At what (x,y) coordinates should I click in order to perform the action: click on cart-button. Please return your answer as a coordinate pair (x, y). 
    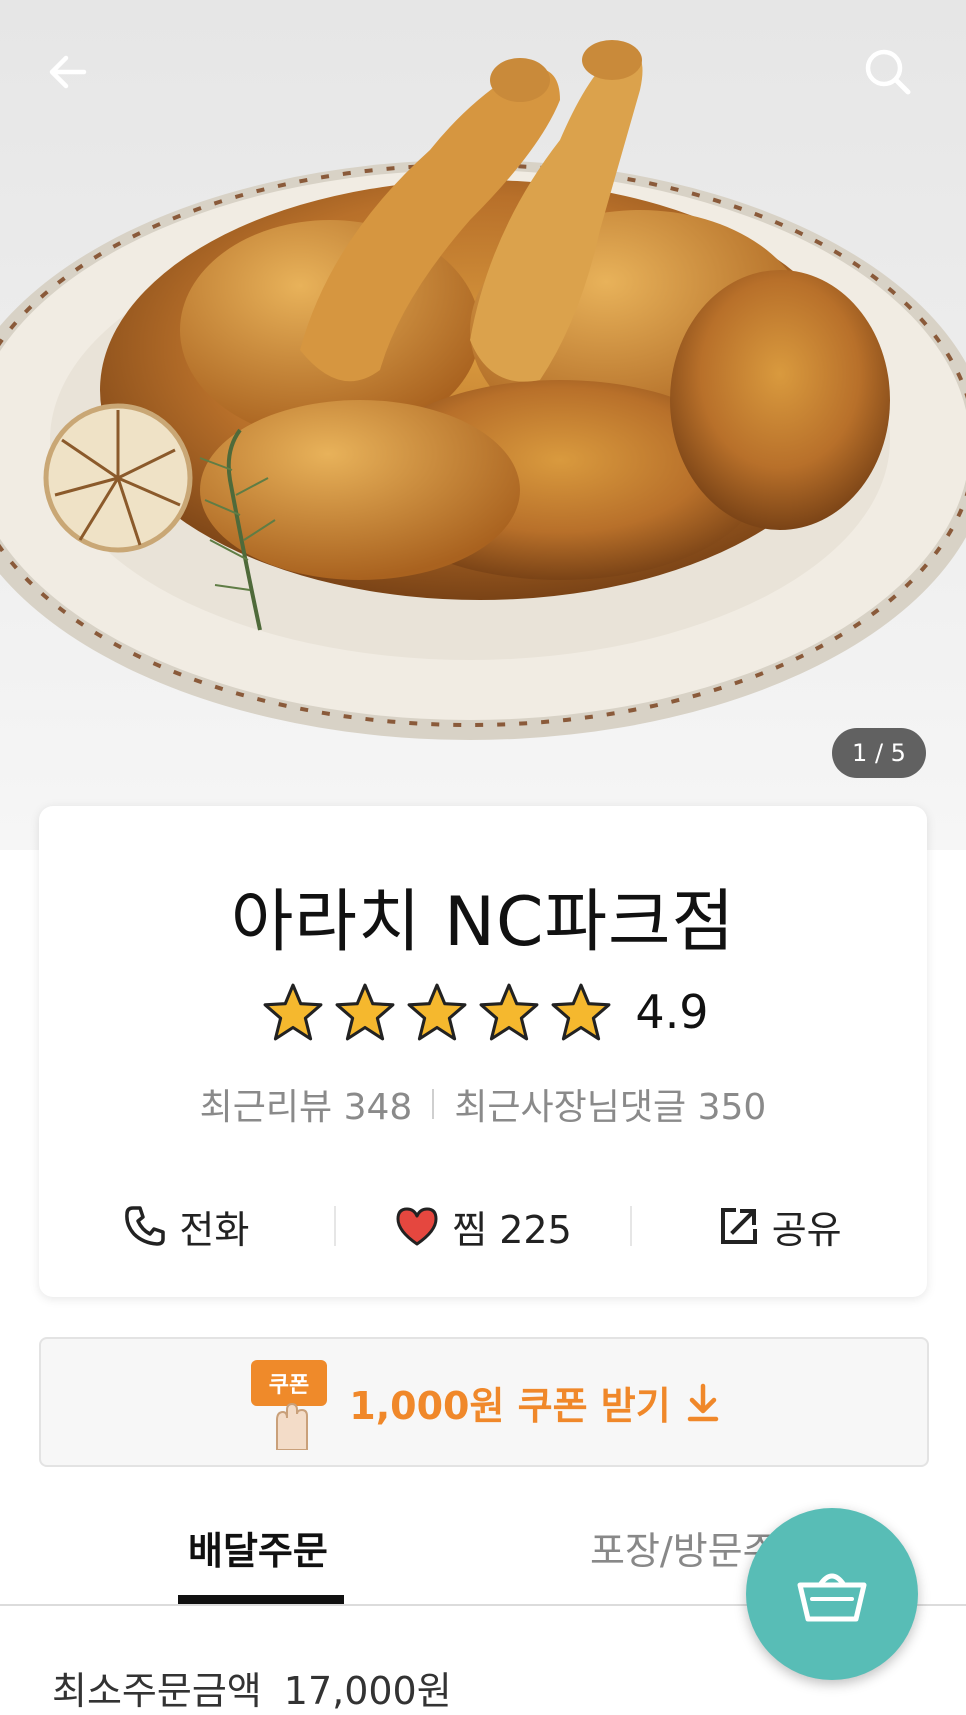
    Looking at the image, I should click on (832, 1594).